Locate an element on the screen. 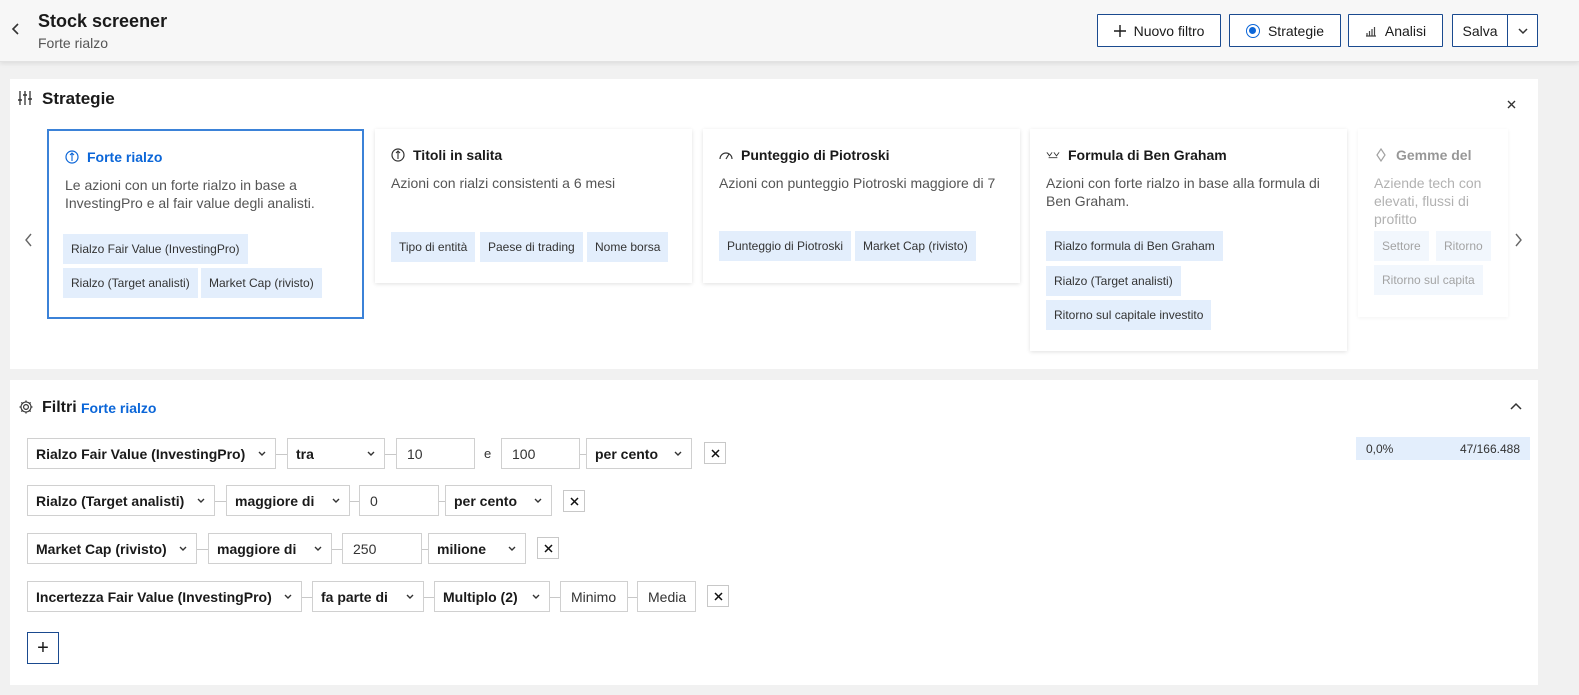 The width and height of the screenshot is (1579, 695). card-title-text: Gemme del is located at coordinates (1434, 155).